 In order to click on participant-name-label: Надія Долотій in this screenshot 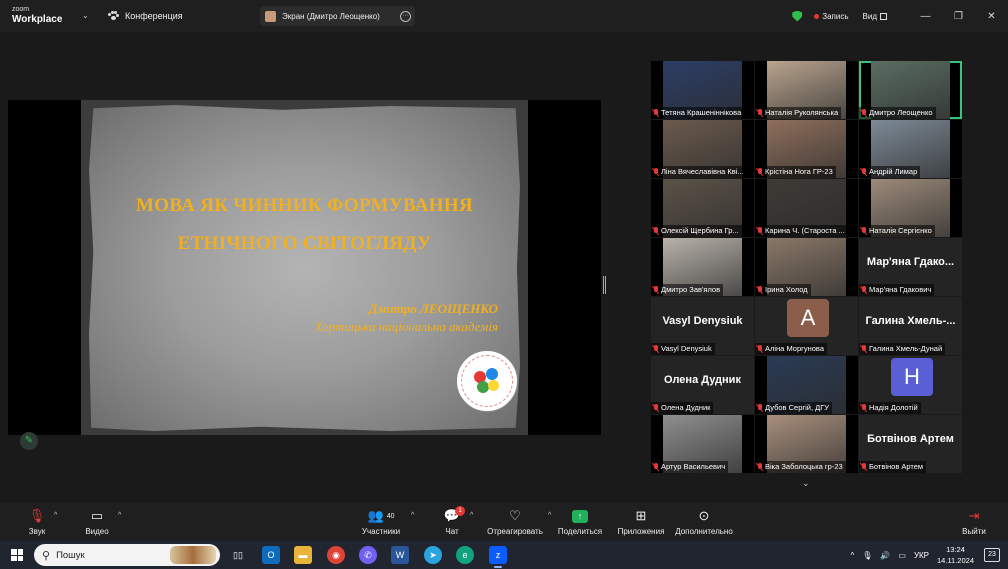, I will do `click(890, 408)`.